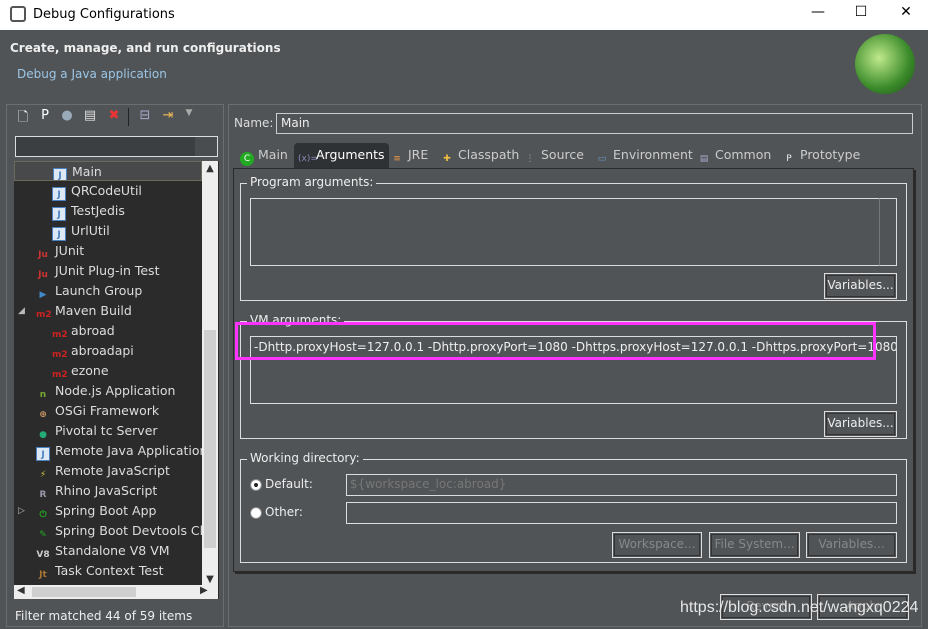 Image resolution: width=928 pixels, height=629 pixels. Describe the element at coordinates (43, 495) in the screenshot. I see `config-type-icon: R` at that location.